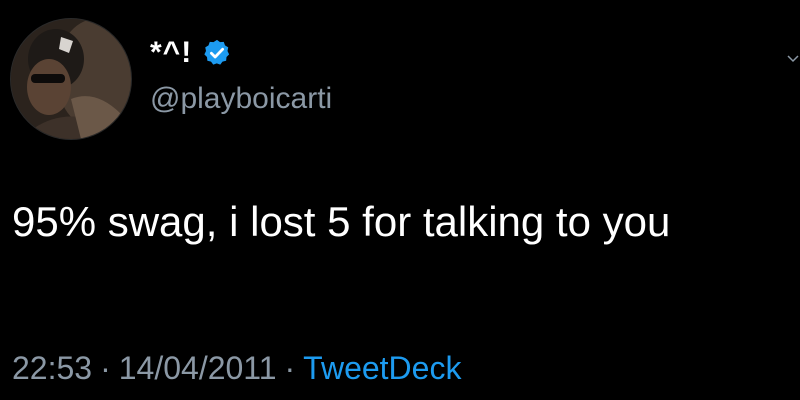 The image size is (800, 400). I want to click on tweet-date: 14/04/2011, so click(198, 368).